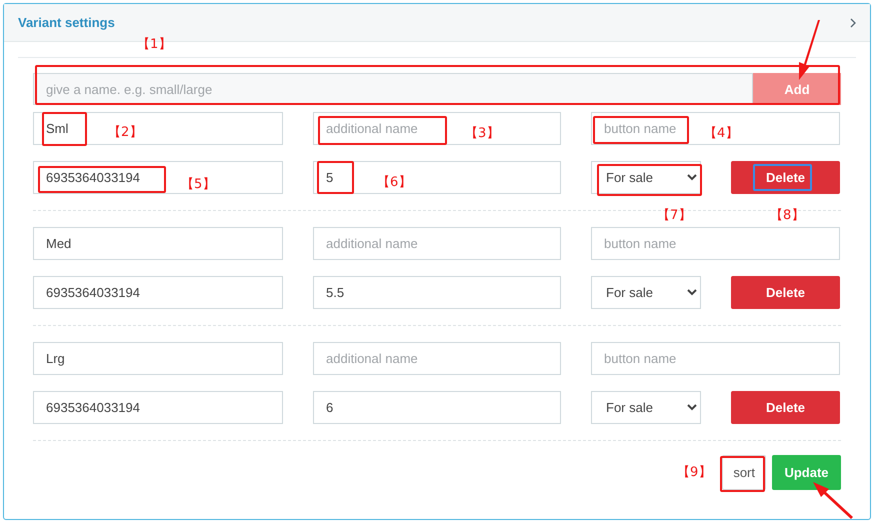 The width and height of the screenshot is (874, 525). I want to click on name-field: Med, so click(158, 243).